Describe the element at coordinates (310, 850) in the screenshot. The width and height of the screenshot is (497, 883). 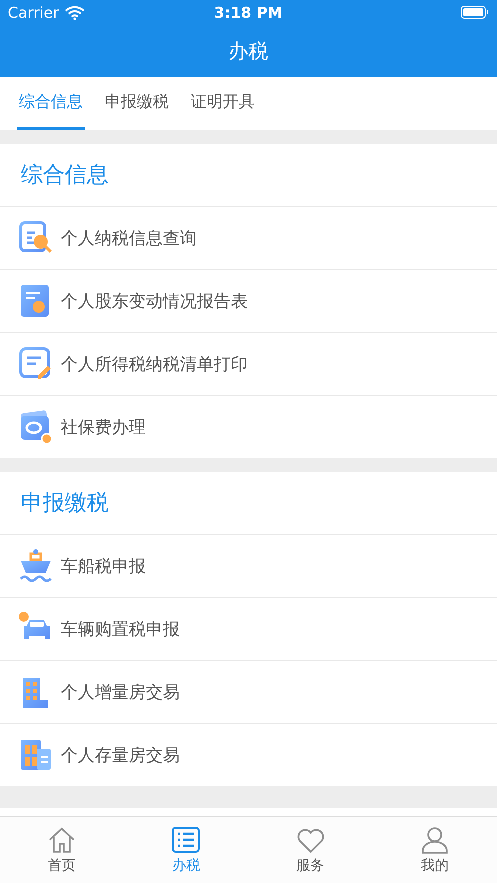
I see `tab-bar-item: 服务` at that location.